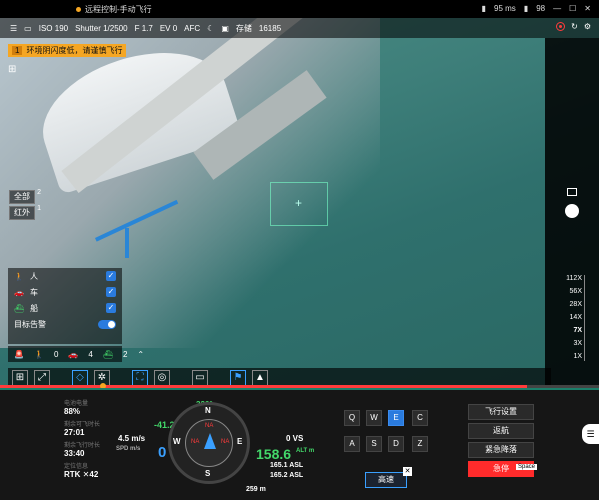 The width and height of the screenshot is (599, 500). Describe the element at coordinates (20, 378) in the screenshot. I see `grid-icon: ⊞` at that location.